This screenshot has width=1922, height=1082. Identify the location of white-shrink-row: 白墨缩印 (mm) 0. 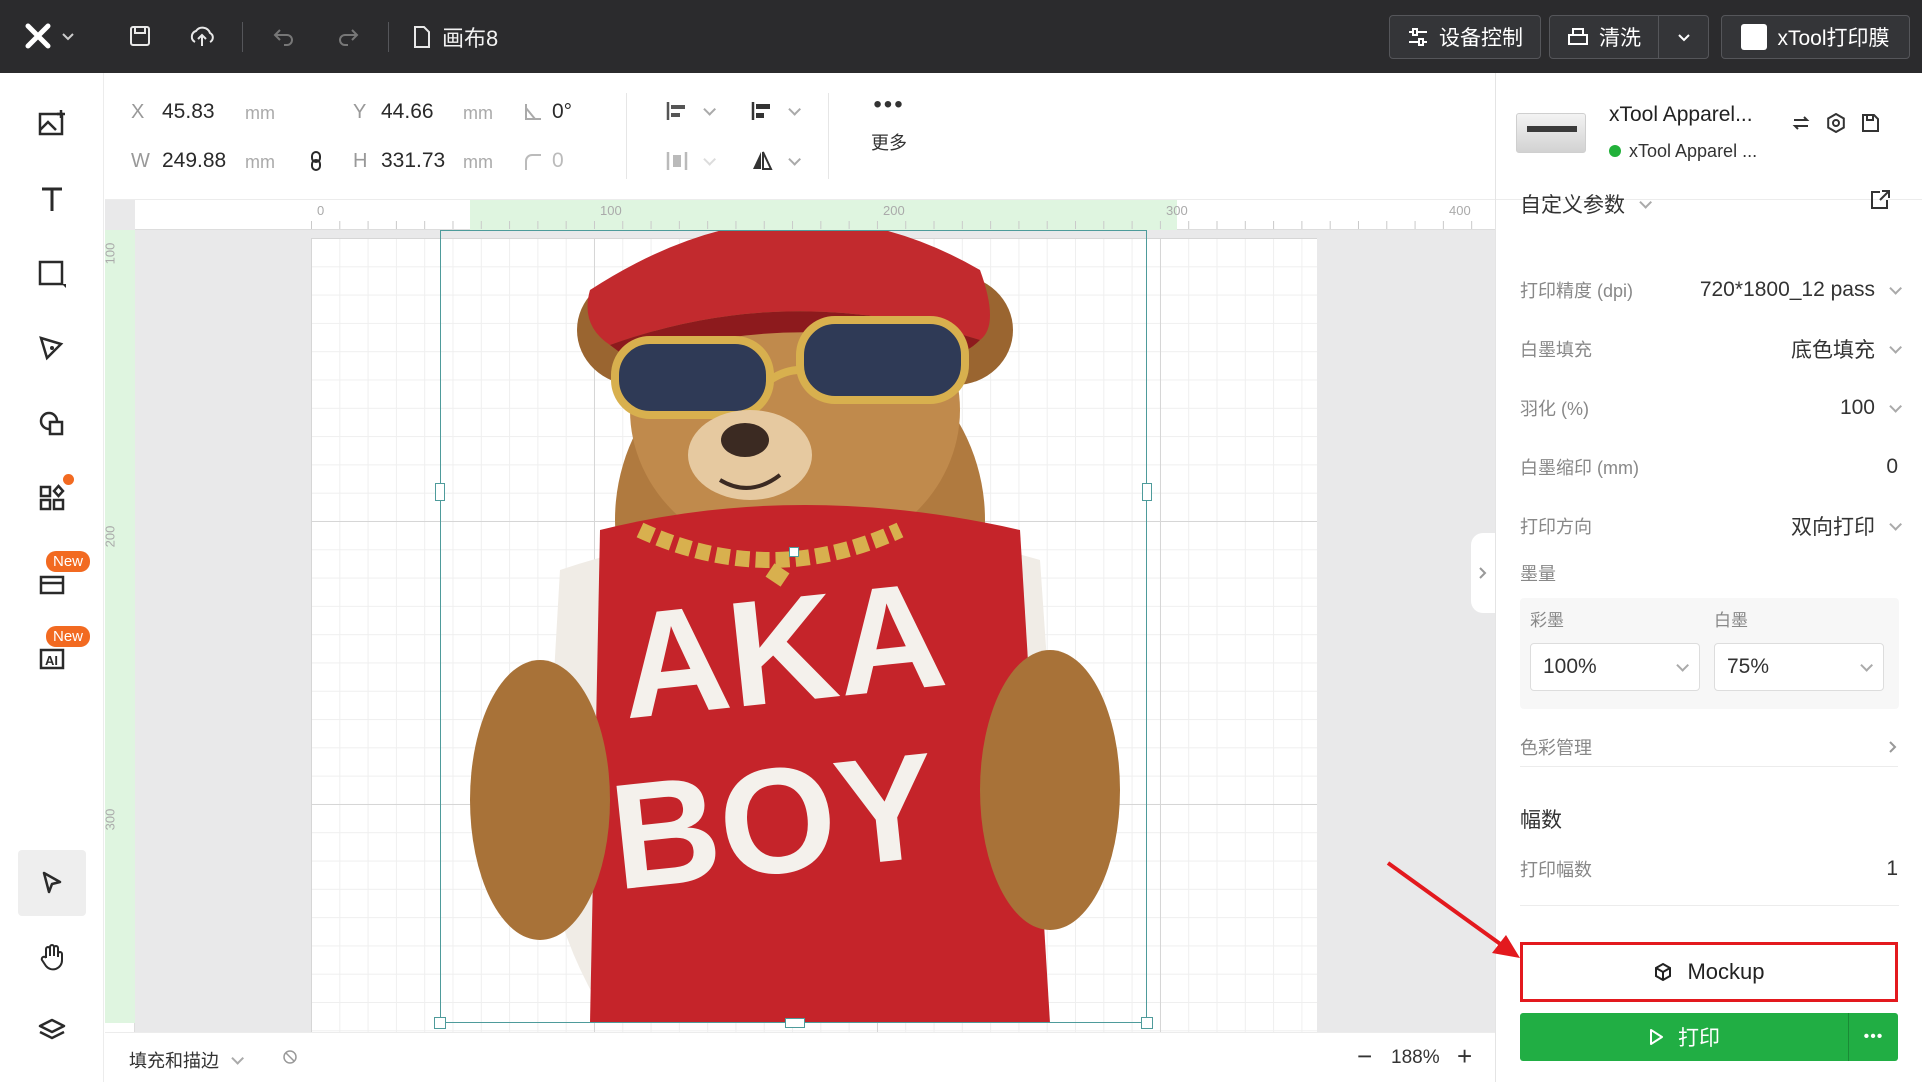
(1709, 467).